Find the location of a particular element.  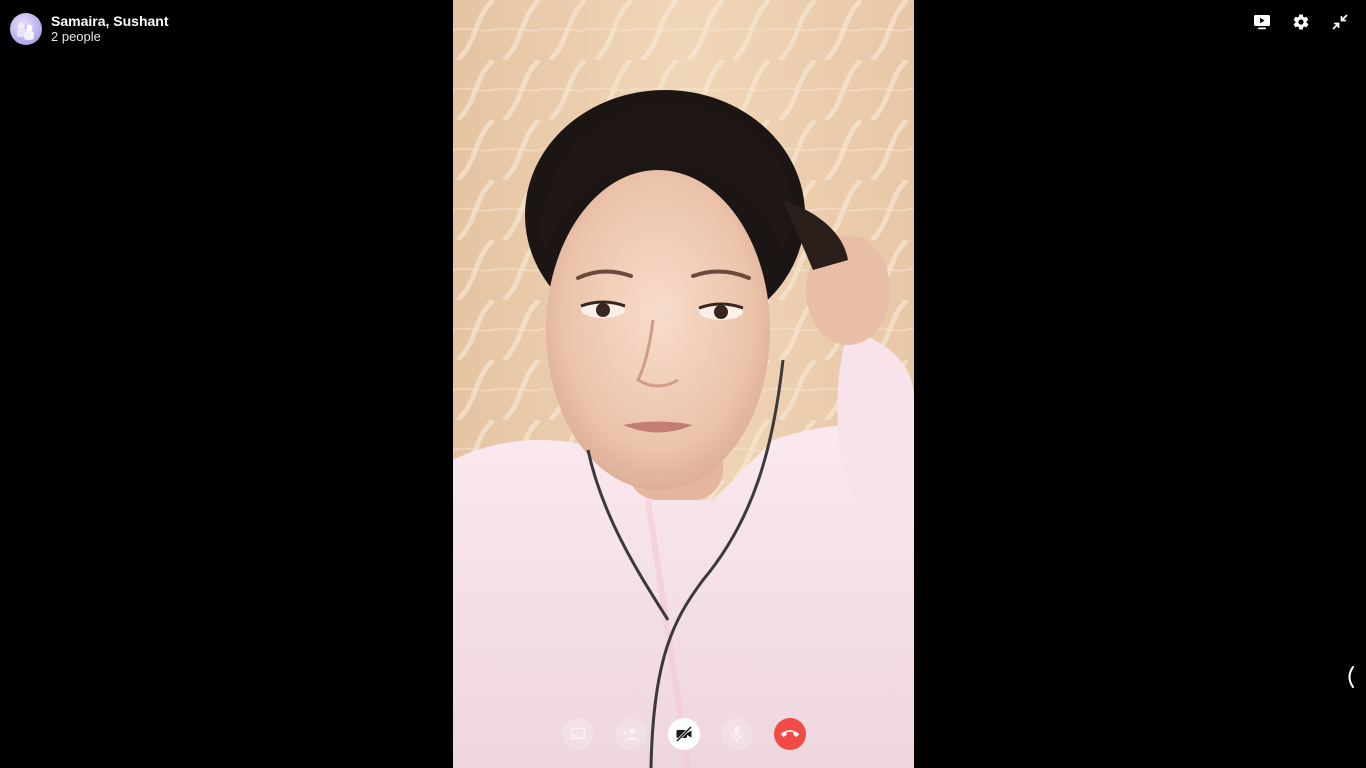

end-call-button is located at coordinates (789, 734).